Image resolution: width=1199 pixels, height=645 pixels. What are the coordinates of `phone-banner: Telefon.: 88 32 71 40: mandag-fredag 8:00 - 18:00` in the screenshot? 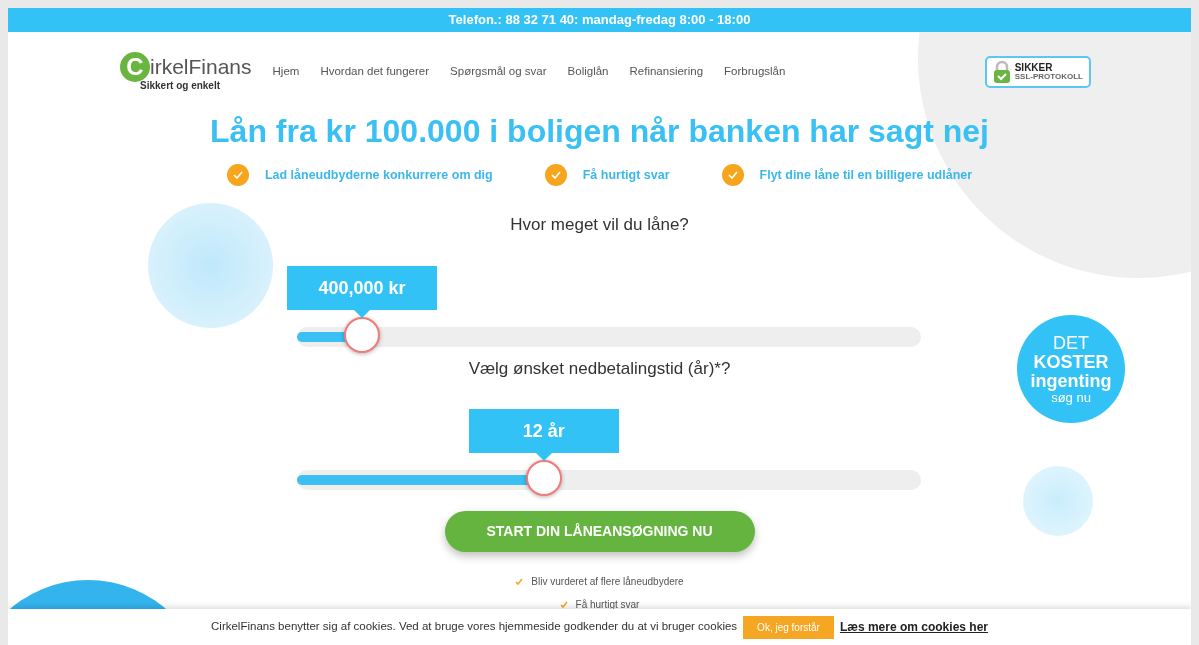 It's located at (599, 20).